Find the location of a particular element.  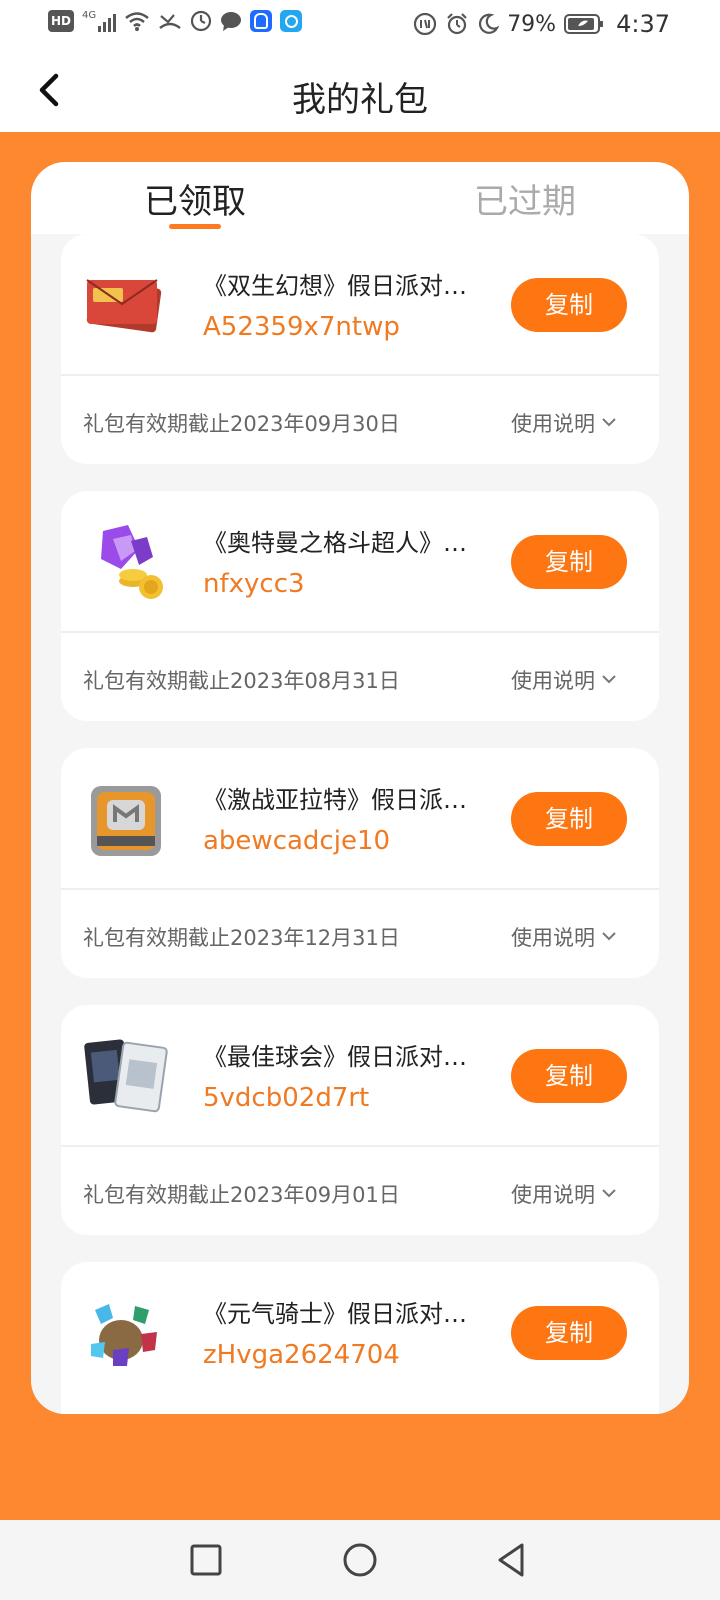

tab-active-indicator is located at coordinates (195, 226).